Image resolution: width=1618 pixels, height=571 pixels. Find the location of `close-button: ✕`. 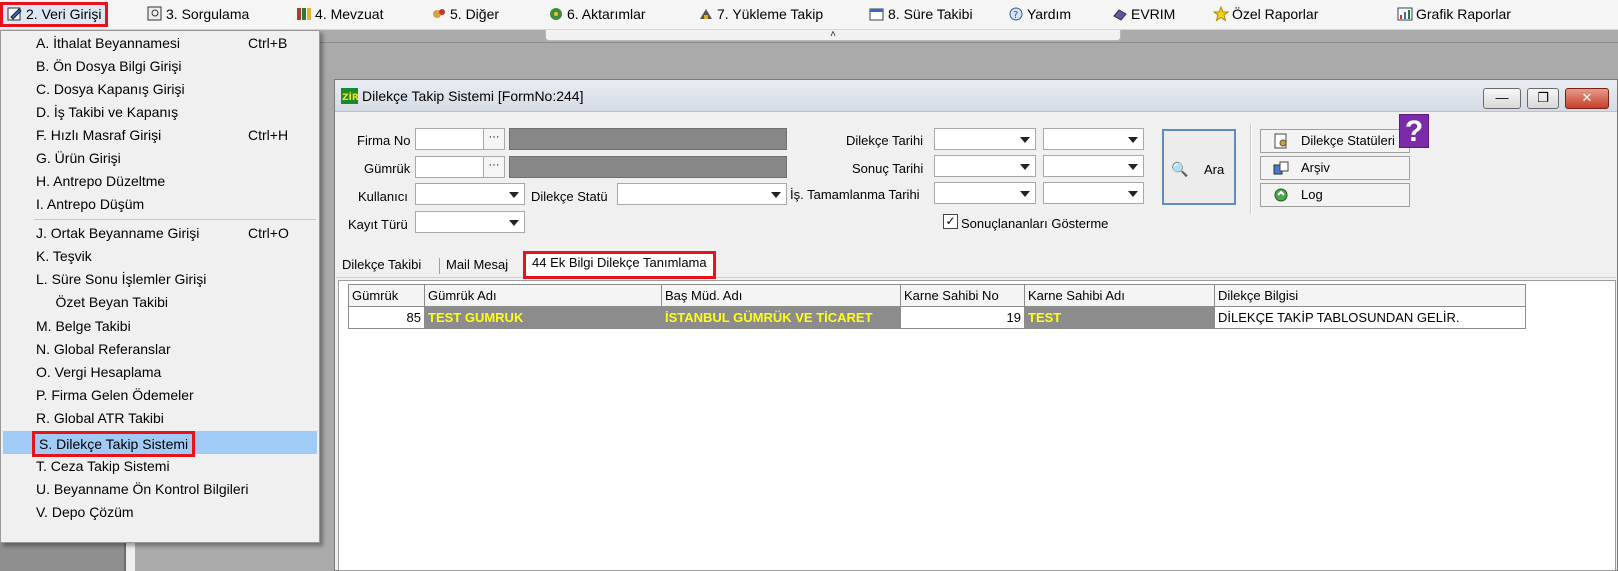

close-button: ✕ is located at coordinates (1587, 98).